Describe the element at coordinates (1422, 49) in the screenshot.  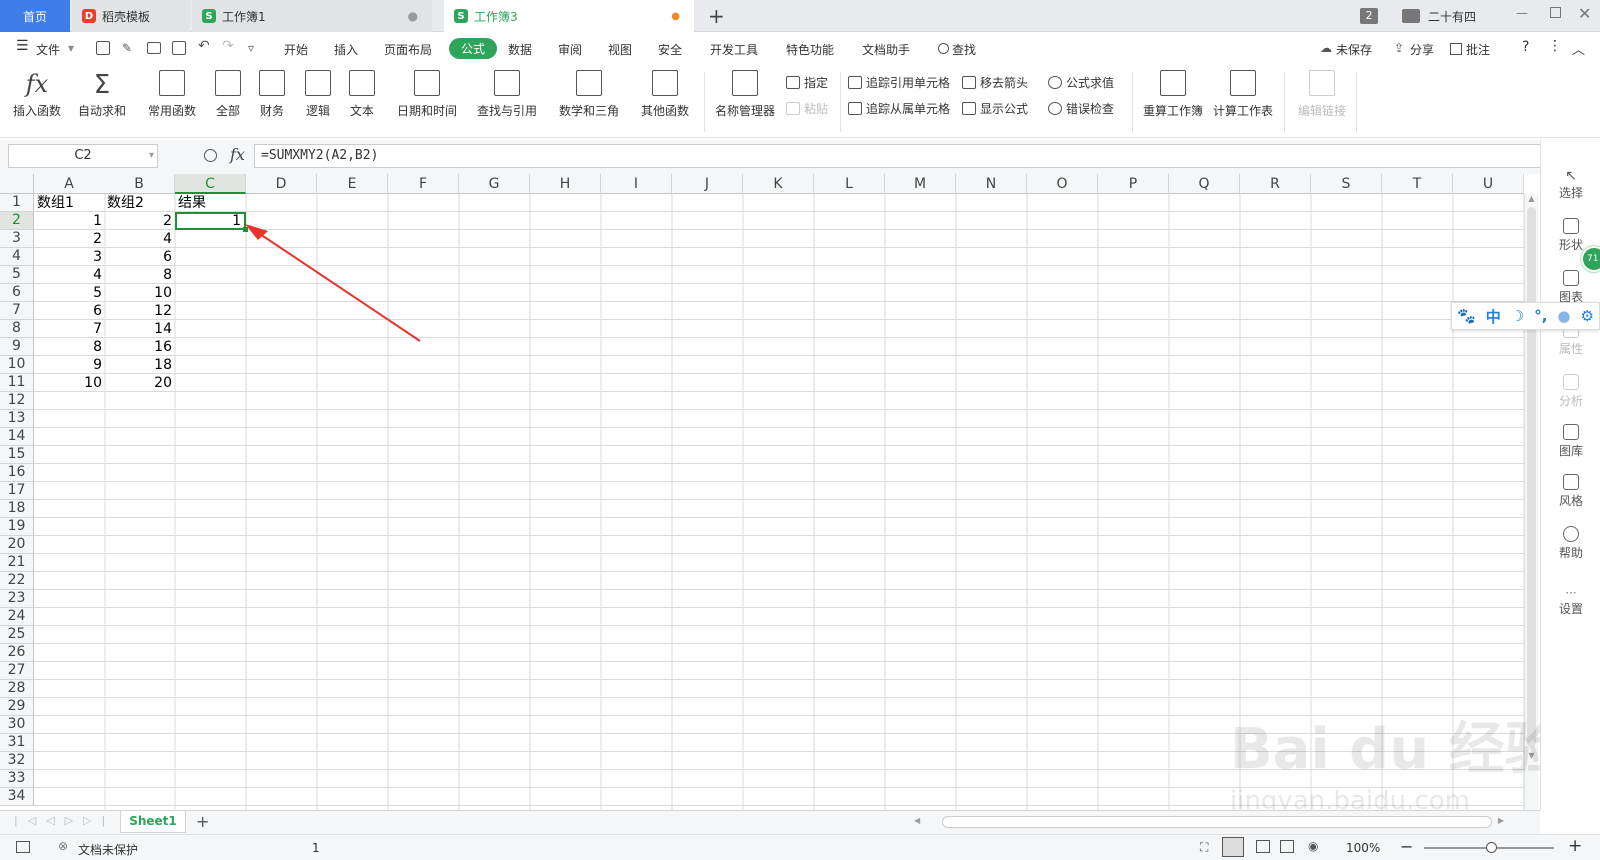
I see `share-button: 分享` at that location.